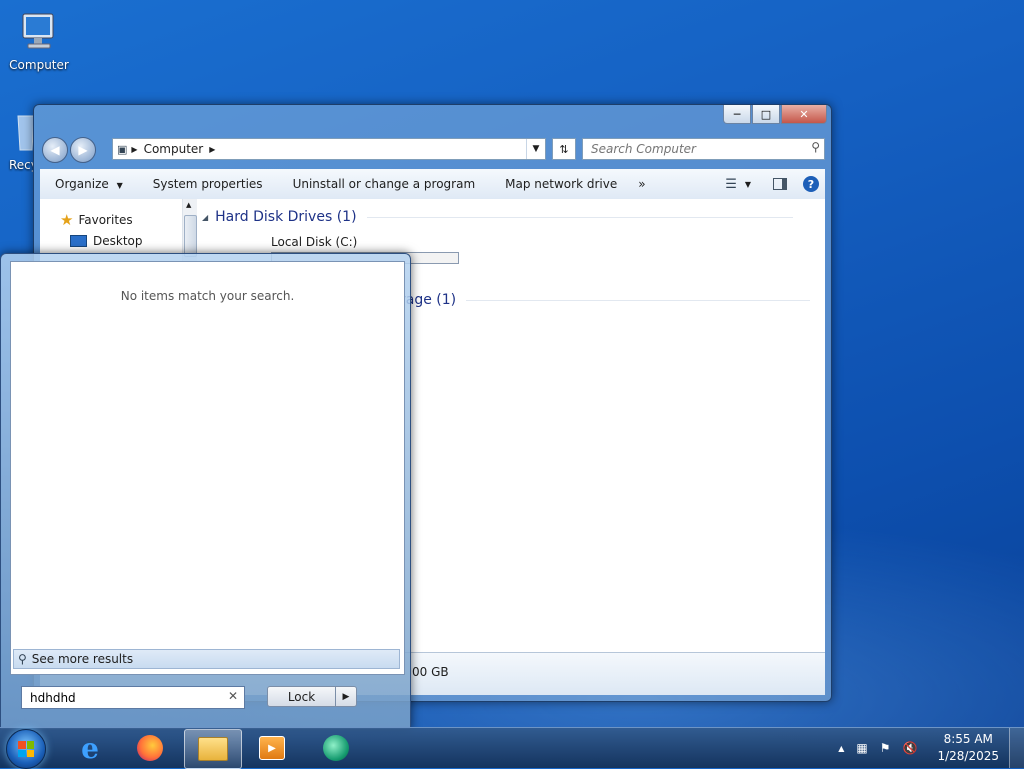  Describe the element at coordinates (208, 184) in the screenshot. I see `system-properties-button: System properties` at that location.